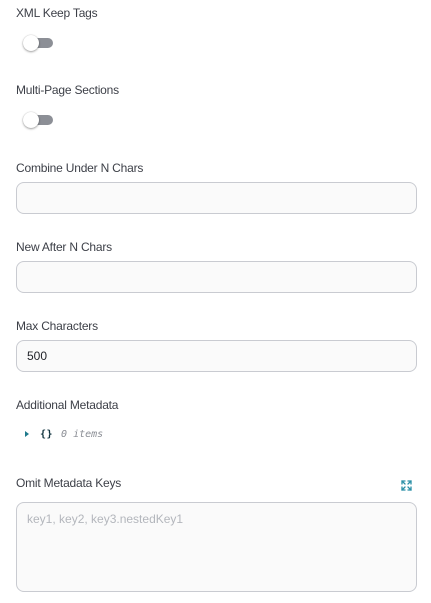 This screenshot has height=603, width=431. What do you see at coordinates (67, 405) in the screenshot?
I see `additional-metadata-label: Additional Metadata` at bounding box center [67, 405].